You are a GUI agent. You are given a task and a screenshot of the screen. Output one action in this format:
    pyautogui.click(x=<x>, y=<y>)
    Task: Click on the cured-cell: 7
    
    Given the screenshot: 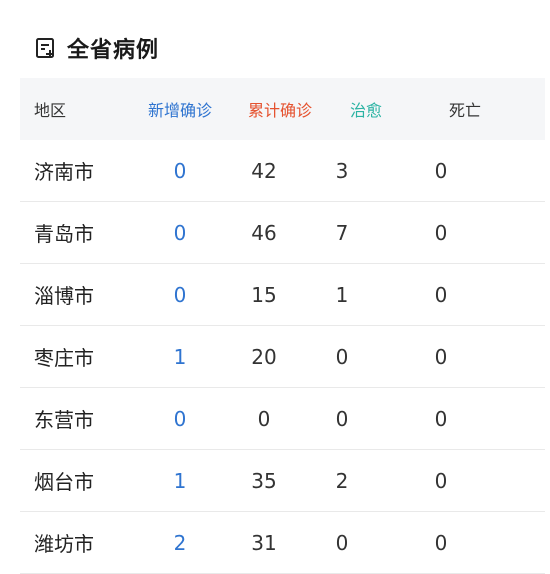 What is the action you would take?
    pyautogui.click(x=342, y=232)
    